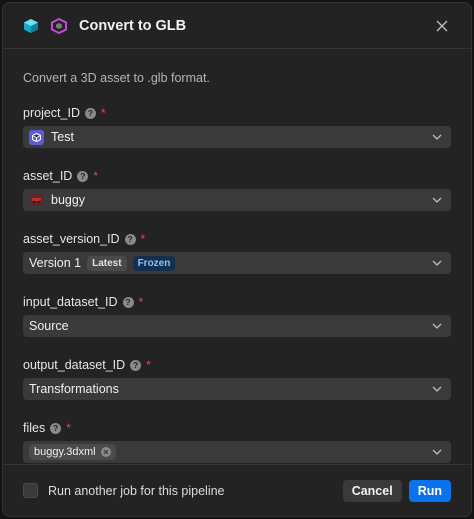  What do you see at coordinates (65, 452) in the screenshot?
I see `file-chip-label: buggy.3dxml` at bounding box center [65, 452].